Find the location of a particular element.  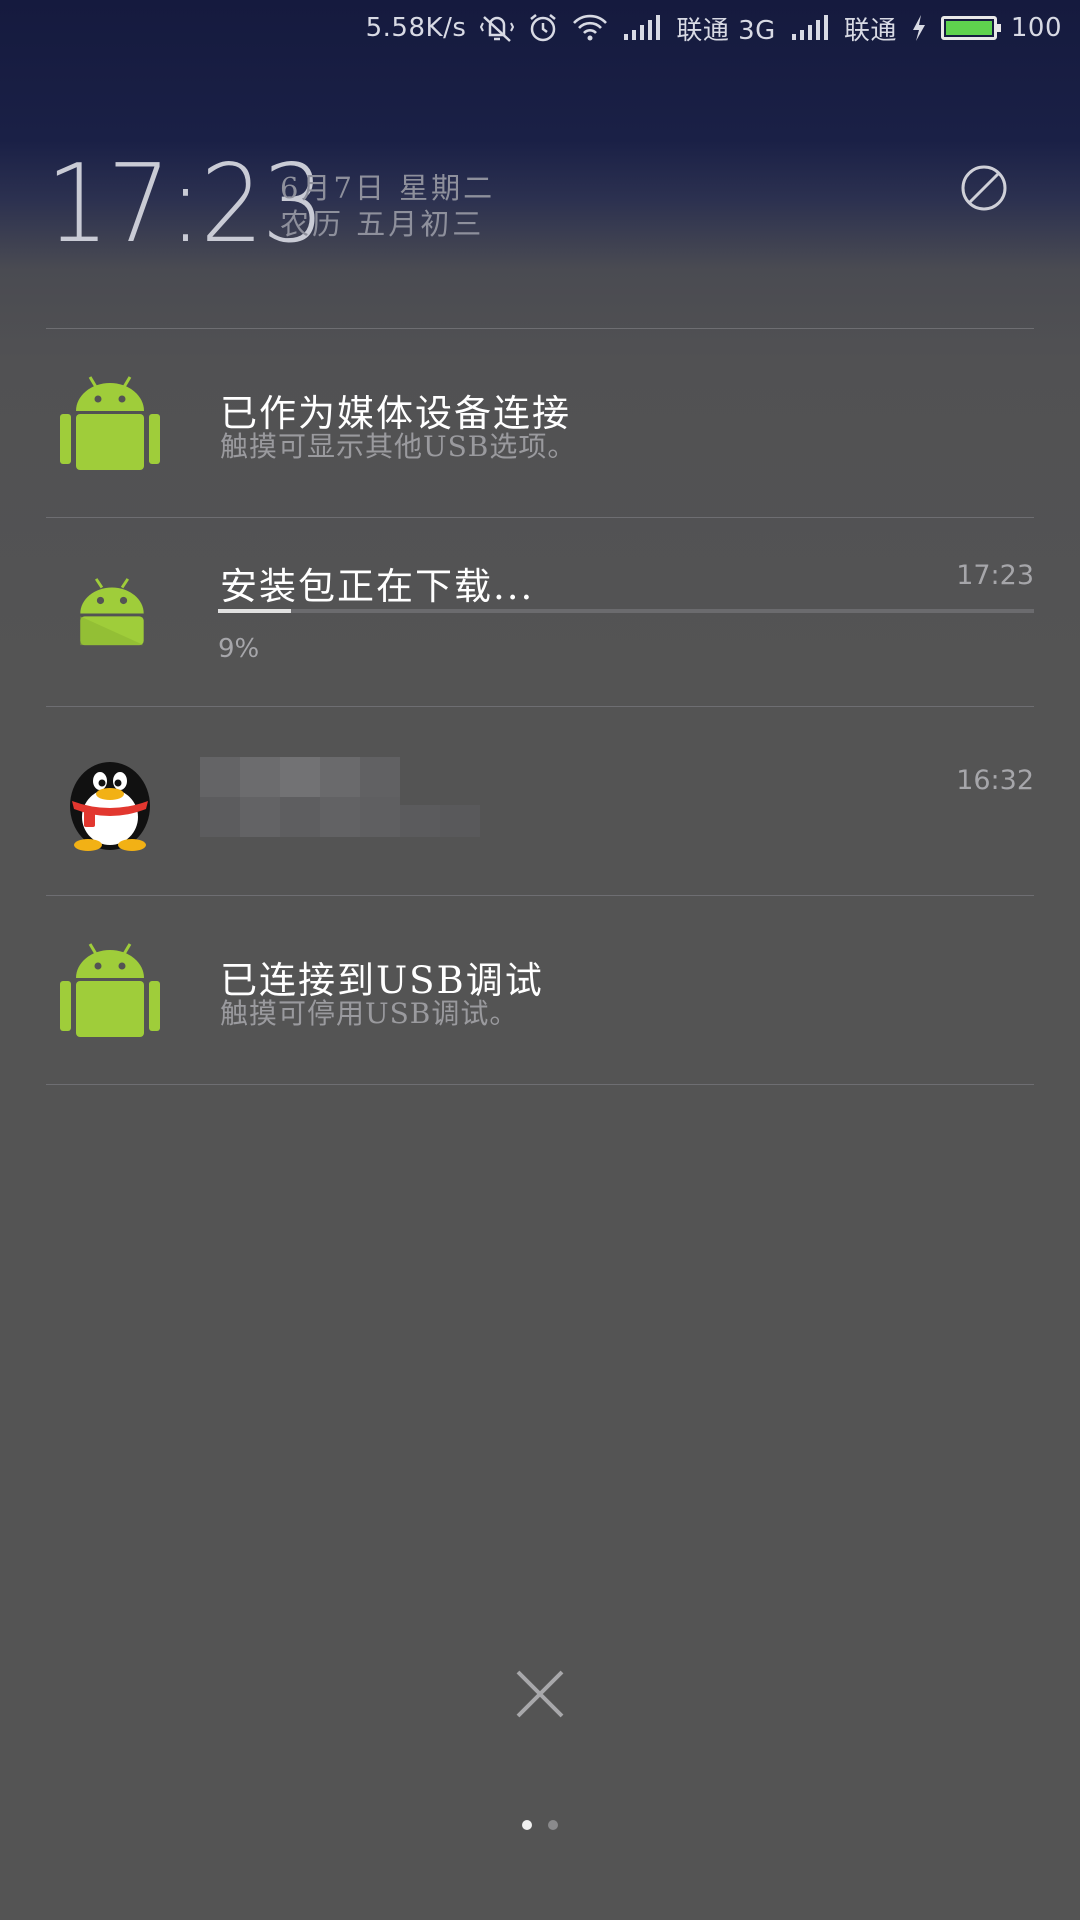

close-icon is located at coordinates (540, 1694).